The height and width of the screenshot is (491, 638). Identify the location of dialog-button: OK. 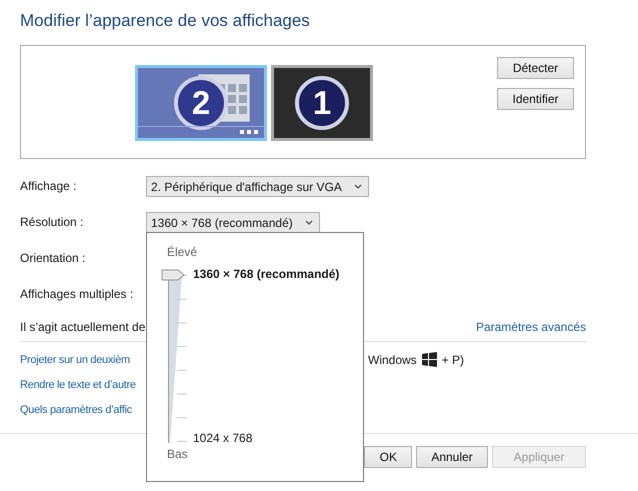
(388, 457).